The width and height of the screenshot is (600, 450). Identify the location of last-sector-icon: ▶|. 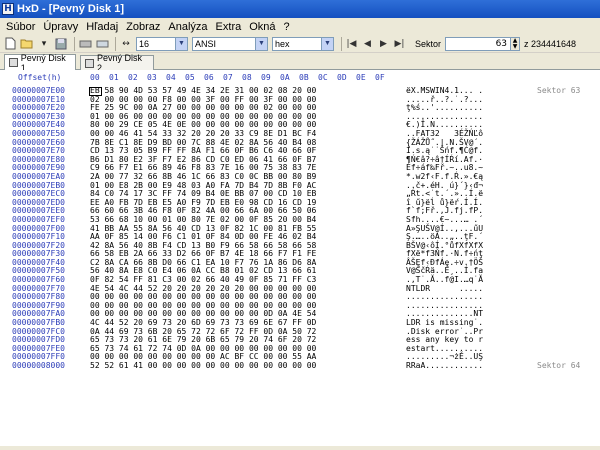
(399, 44).